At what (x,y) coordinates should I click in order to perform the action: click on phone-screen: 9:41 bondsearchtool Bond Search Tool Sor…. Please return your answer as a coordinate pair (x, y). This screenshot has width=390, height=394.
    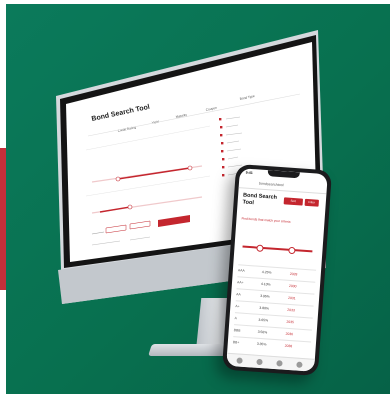
    Looking at the image, I should click on (277, 270).